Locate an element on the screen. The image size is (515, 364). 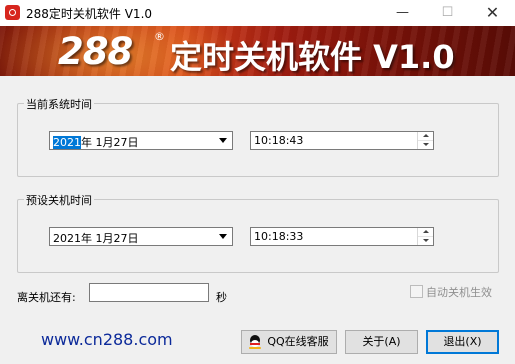
shutdown-time-spin-buttons is located at coordinates (425, 236).